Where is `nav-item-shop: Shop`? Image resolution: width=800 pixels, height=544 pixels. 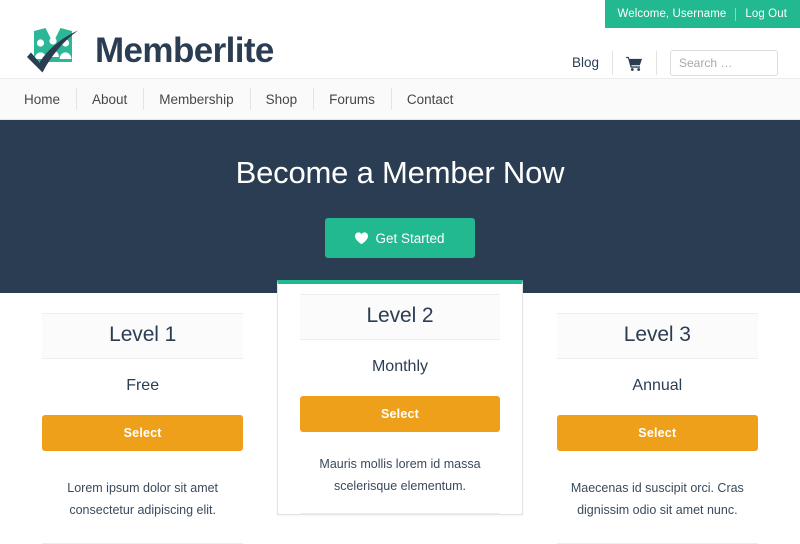 nav-item-shop: Shop is located at coordinates (281, 99).